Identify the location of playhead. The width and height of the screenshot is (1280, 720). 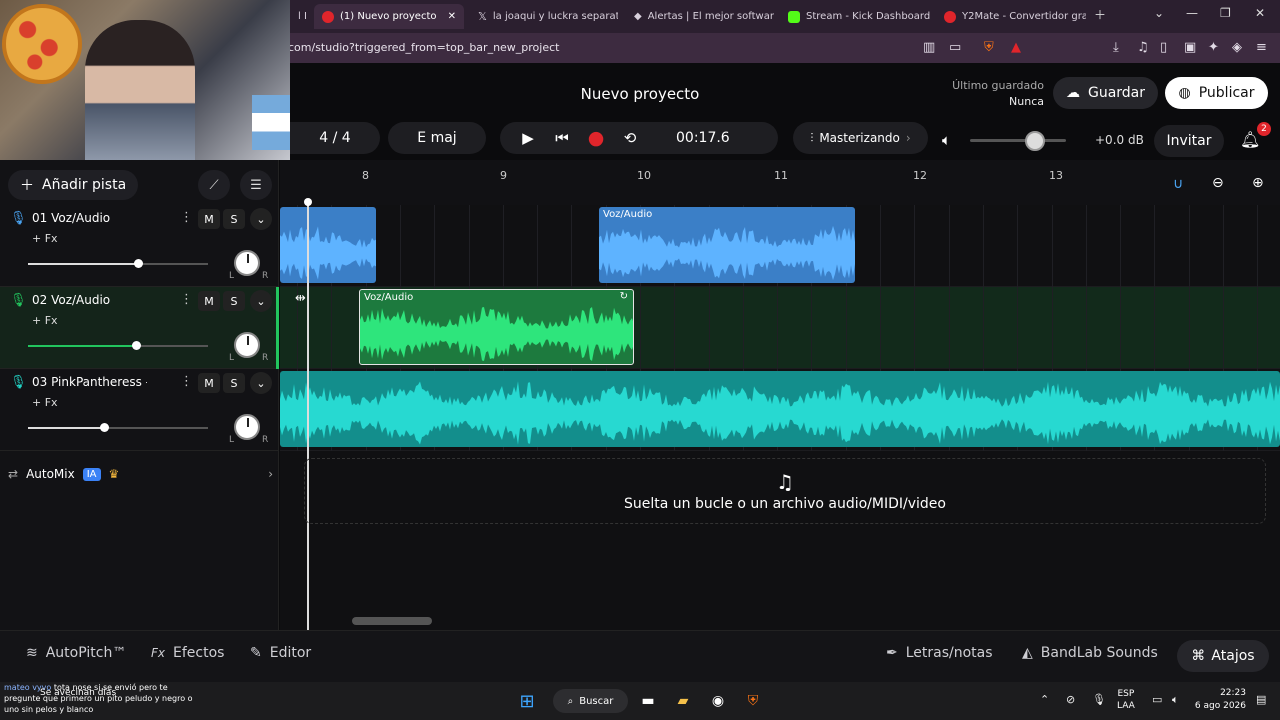
(308, 415).